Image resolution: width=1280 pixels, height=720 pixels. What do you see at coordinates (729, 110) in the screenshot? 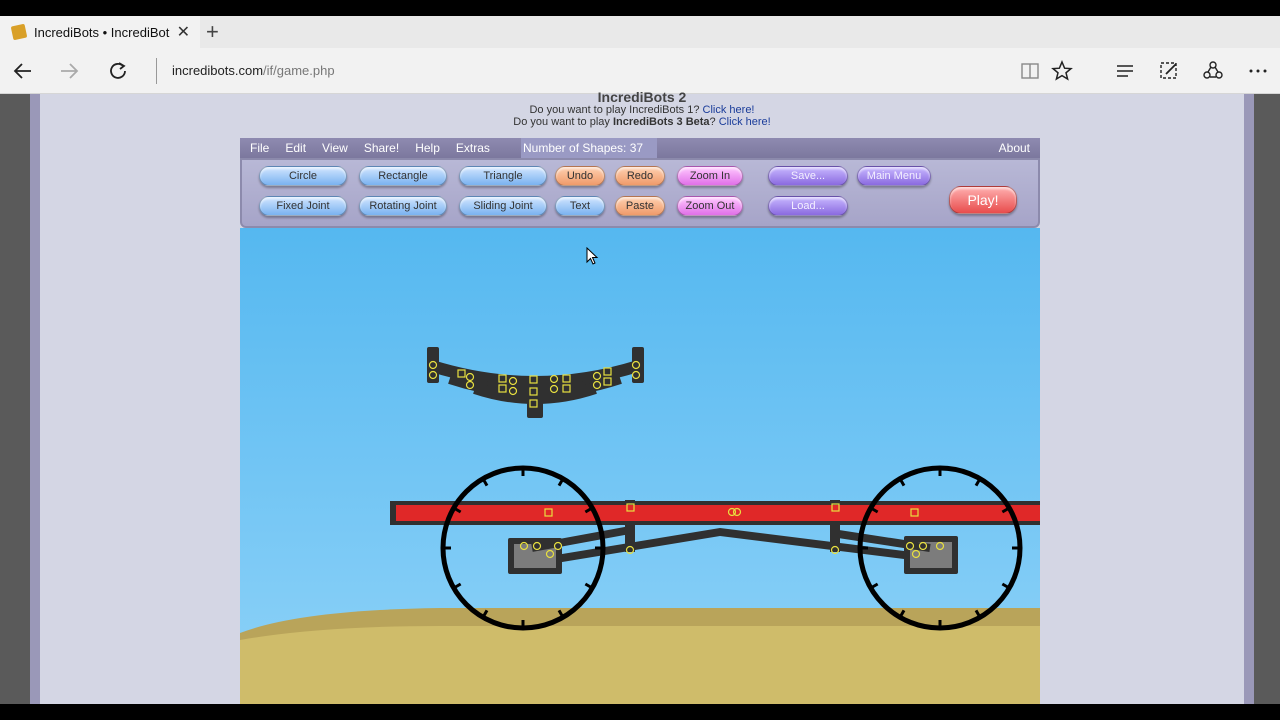
I see `play-ib1-link: Click here!` at bounding box center [729, 110].